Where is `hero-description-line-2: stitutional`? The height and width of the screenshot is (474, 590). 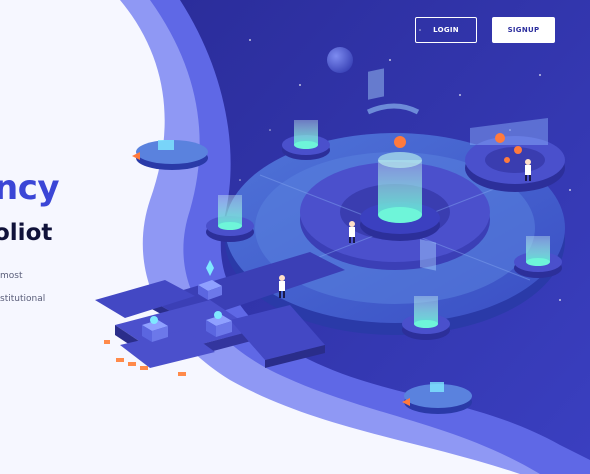
hero-description-line-2: stitutional is located at coordinates (23, 299).